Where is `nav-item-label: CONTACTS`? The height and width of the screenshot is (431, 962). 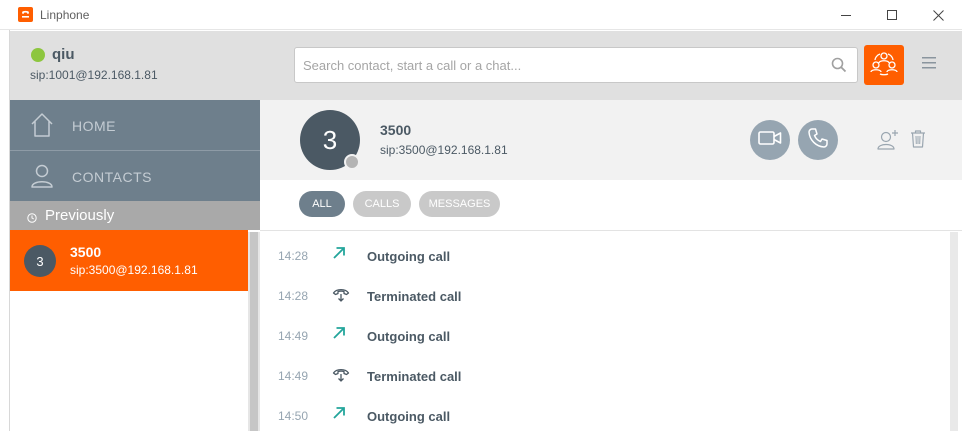
nav-item-label: CONTACTS is located at coordinates (112, 177).